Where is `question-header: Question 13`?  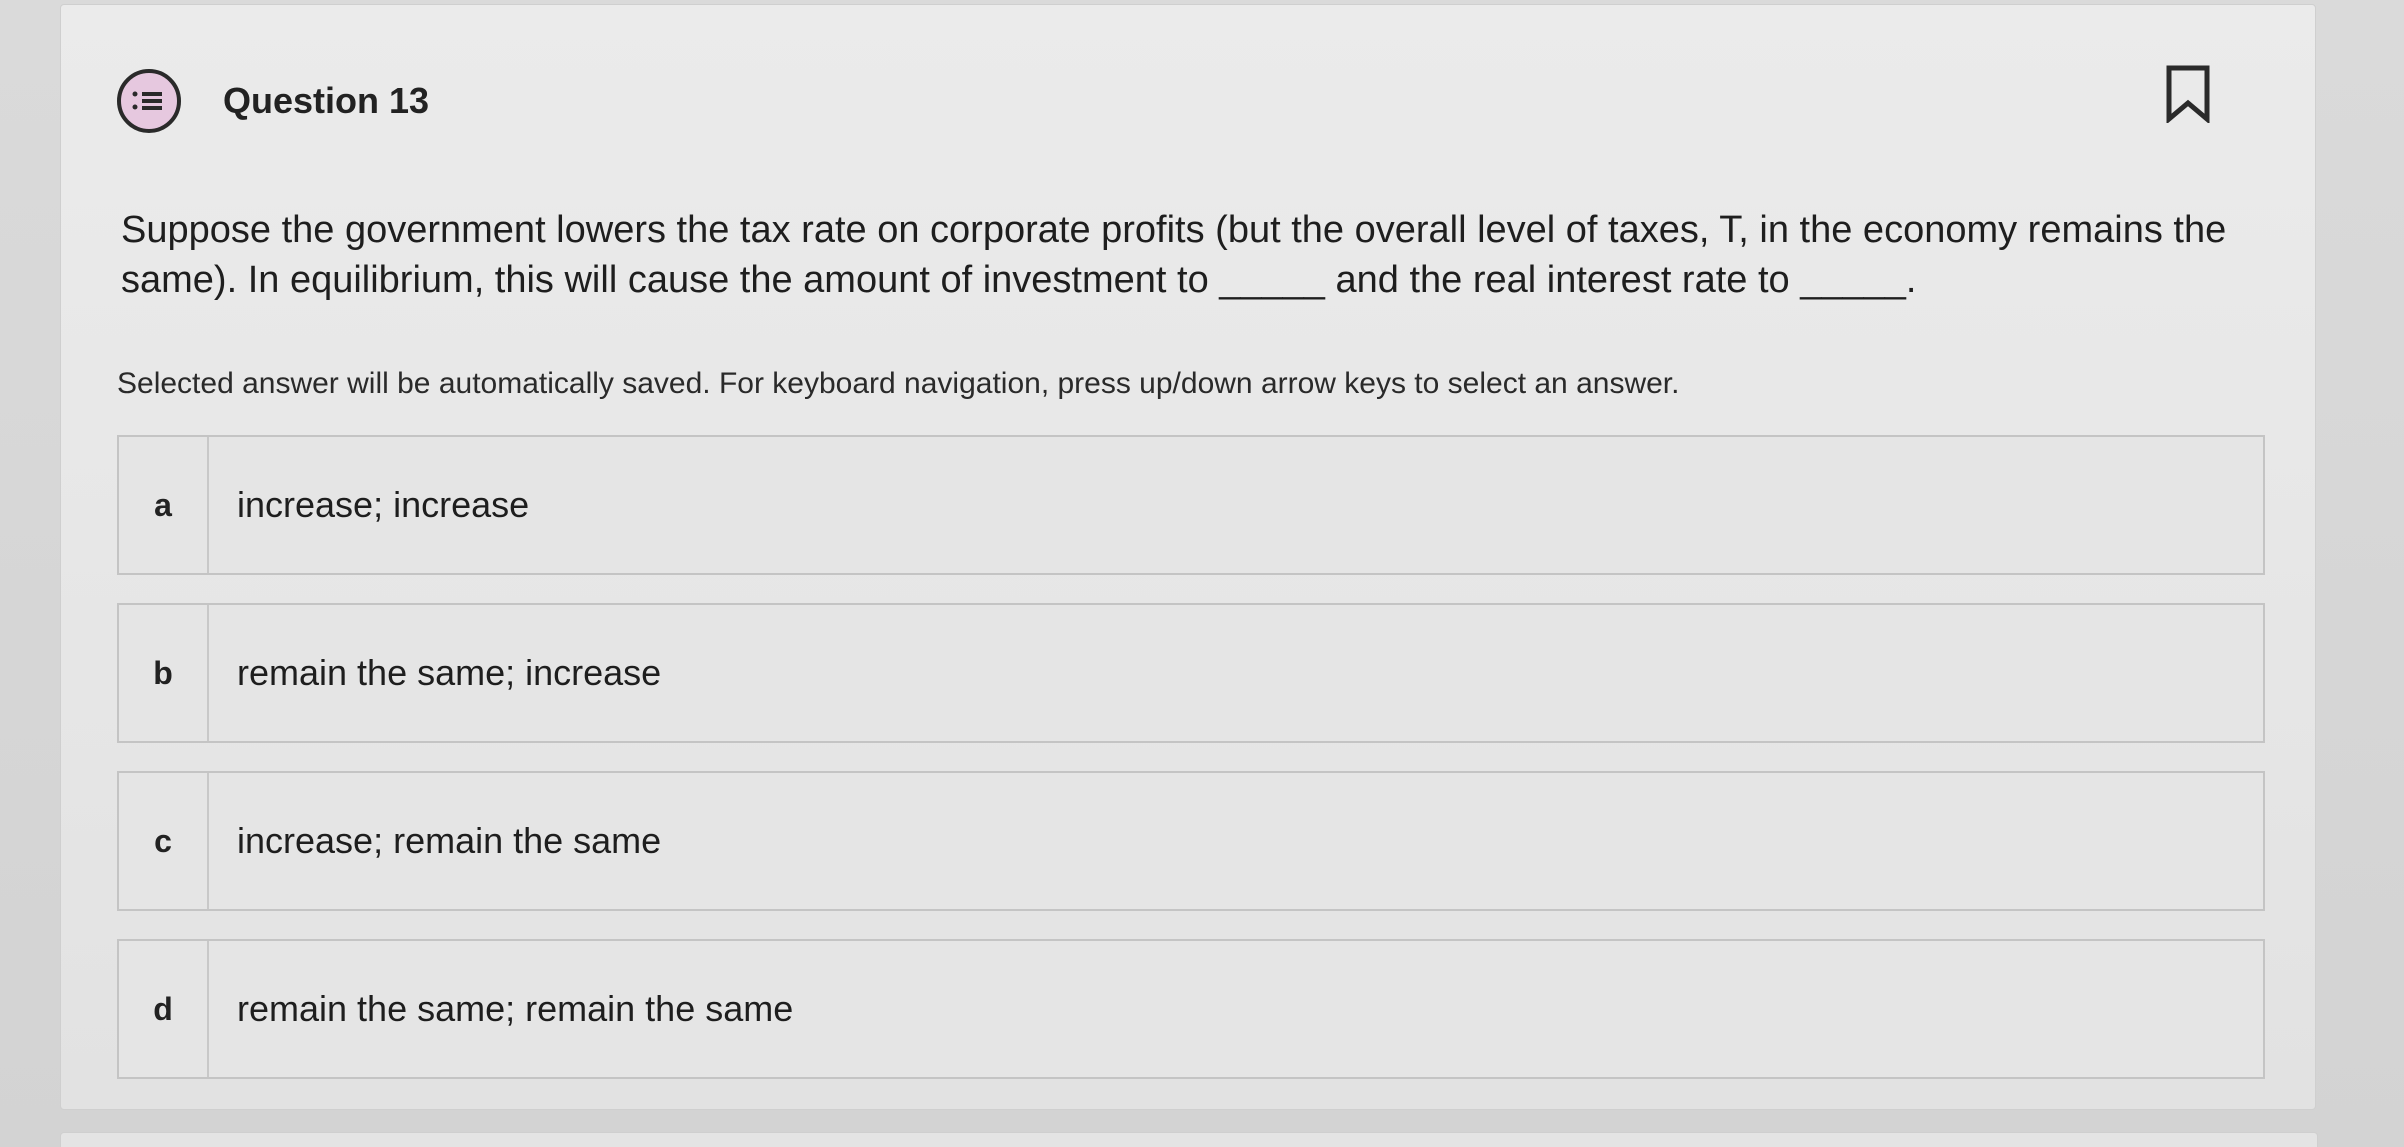
question-header: Question 13 is located at coordinates (273, 101).